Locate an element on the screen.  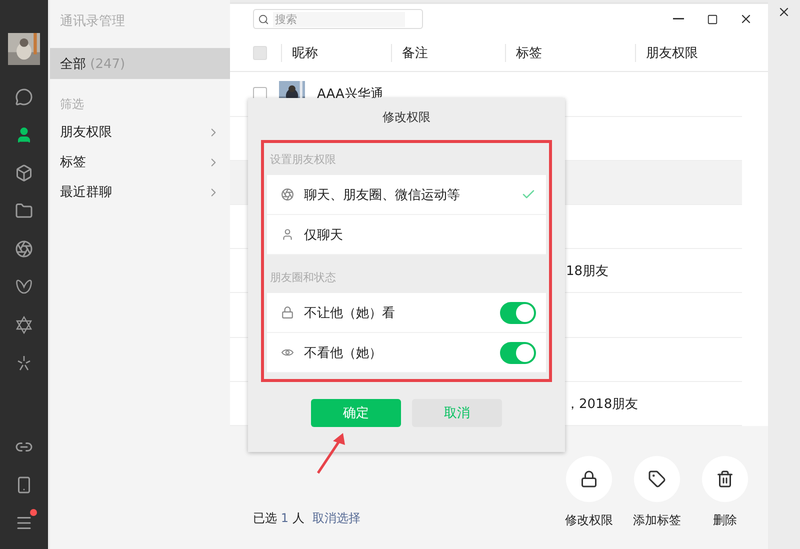
minimize-icon is located at coordinates (678, 19).